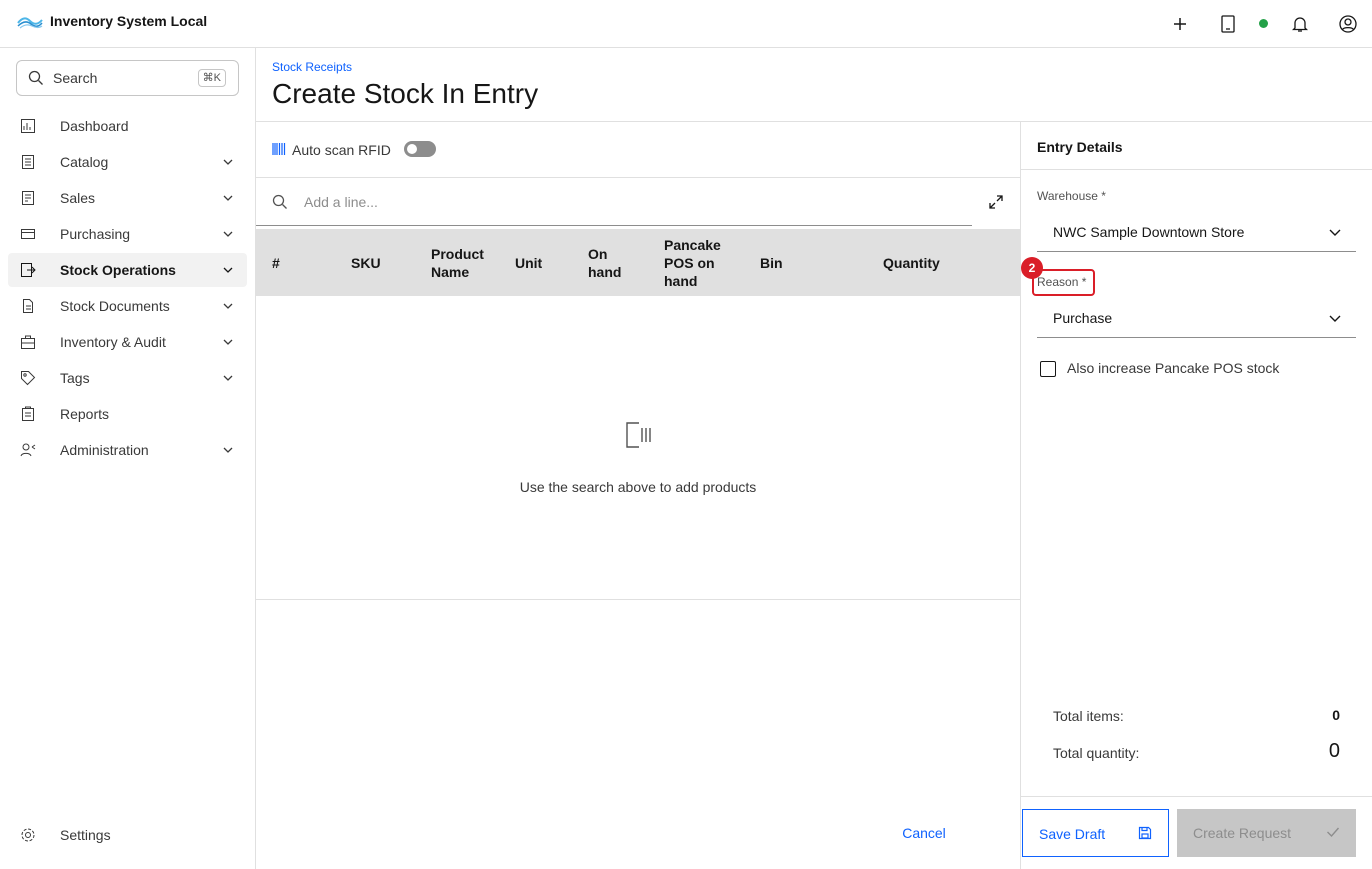  What do you see at coordinates (1088, 716) in the screenshot?
I see `total-items-label: Total items:` at bounding box center [1088, 716].